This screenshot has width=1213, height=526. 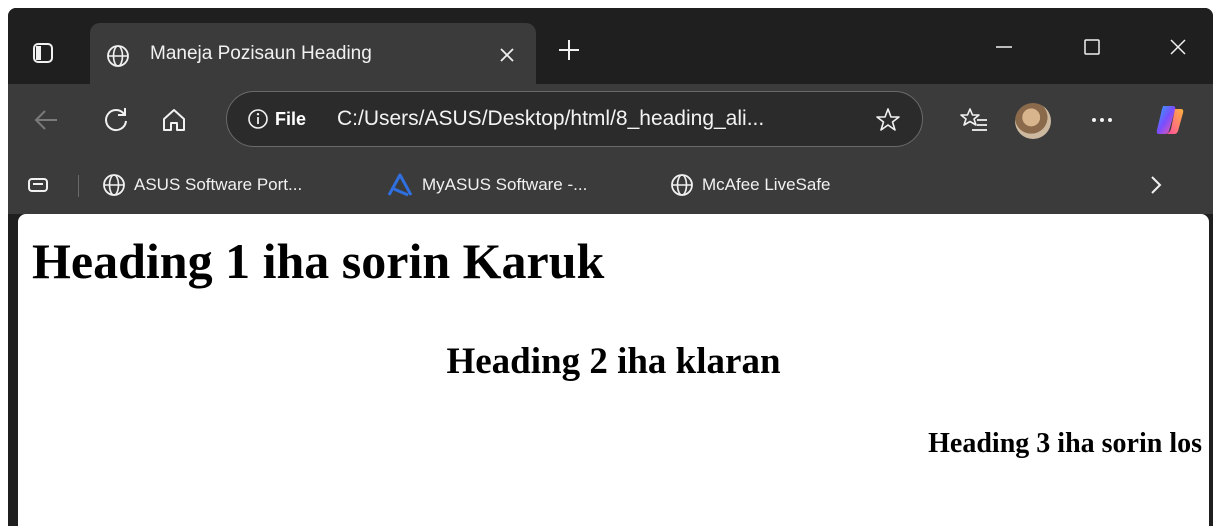 I want to click on tab-actions-button, so click(x=43, y=53).